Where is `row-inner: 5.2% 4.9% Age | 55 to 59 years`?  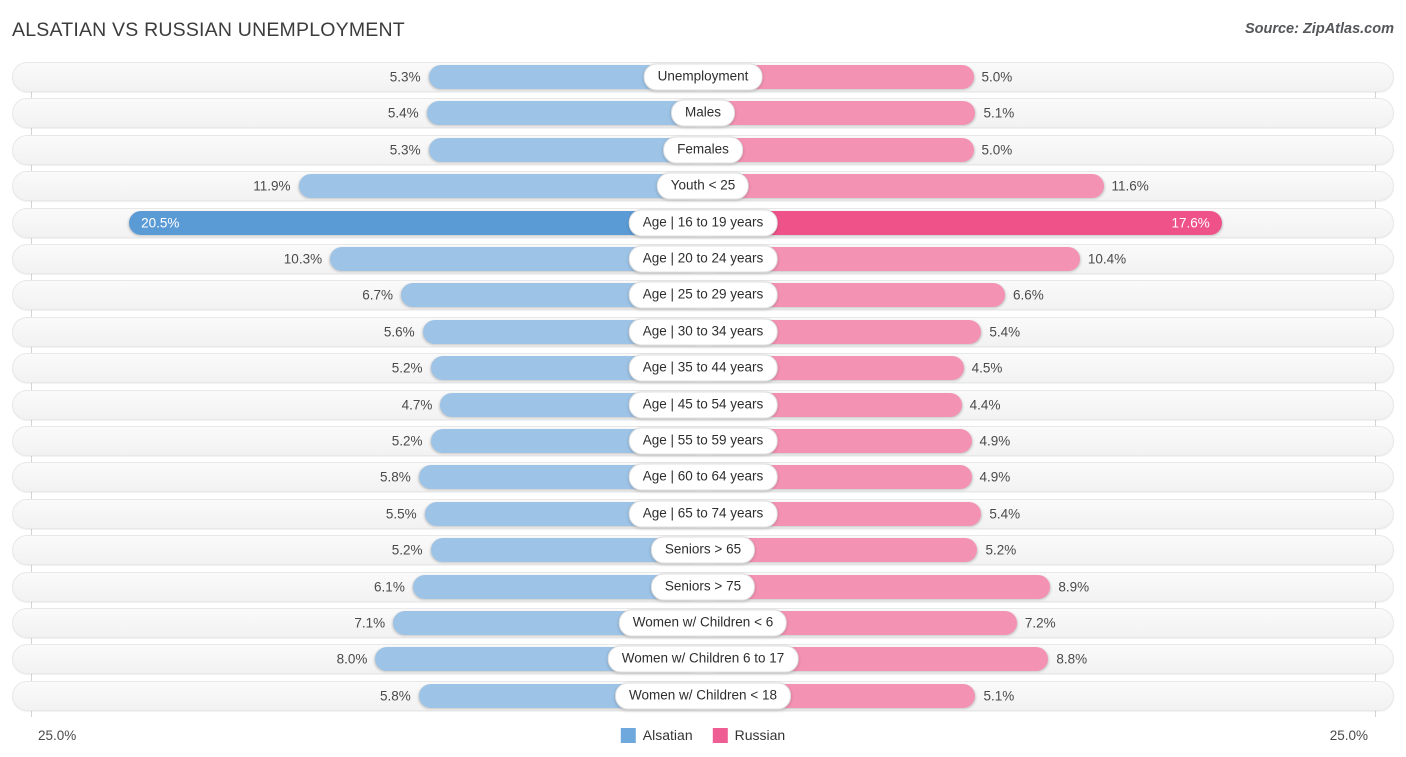 row-inner: 5.2% 4.9% Age | 55 to 59 years is located at coordinates (703, 441).